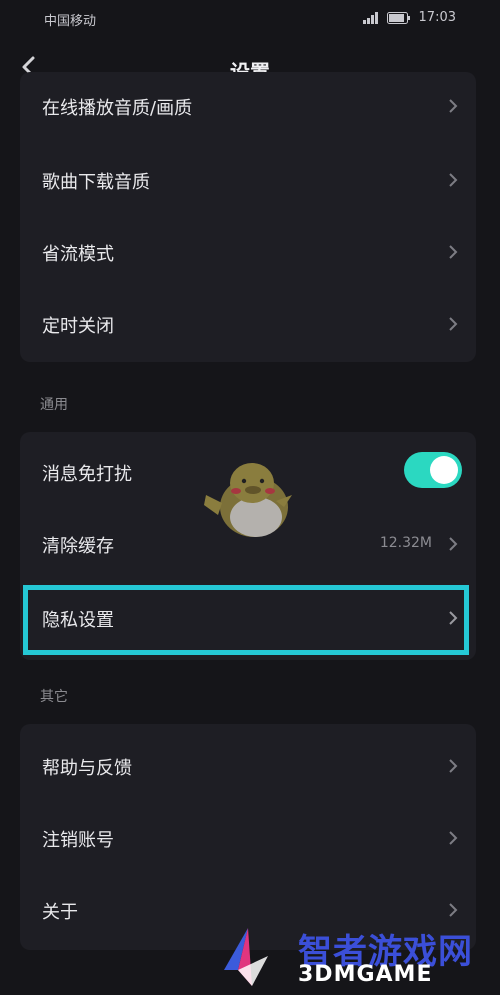  What do you see at coordinates (54, 697) in the screenshot?
I see `section-header-other: 其它` at bounding box center [54, 697].